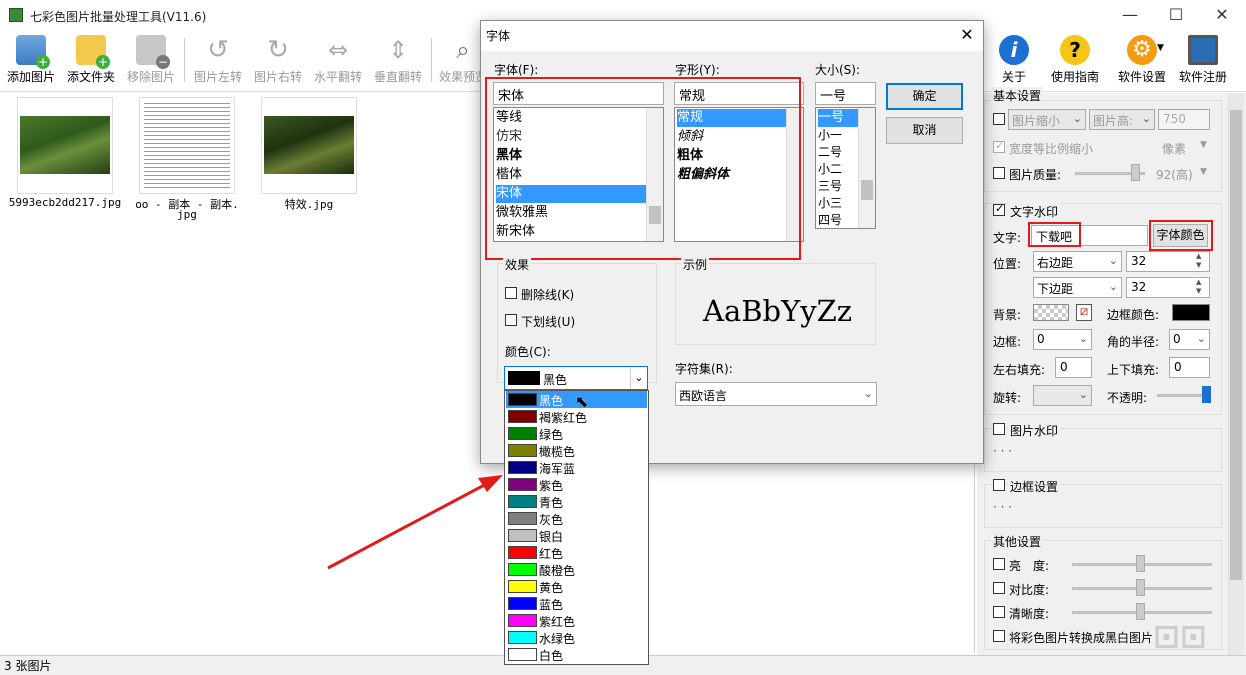 This screenshot has height=675, width=1246. What do you see at coordinates (415, 522) in the screenshot?
I see `annotation-arrow` at bounding box center [415, 522].